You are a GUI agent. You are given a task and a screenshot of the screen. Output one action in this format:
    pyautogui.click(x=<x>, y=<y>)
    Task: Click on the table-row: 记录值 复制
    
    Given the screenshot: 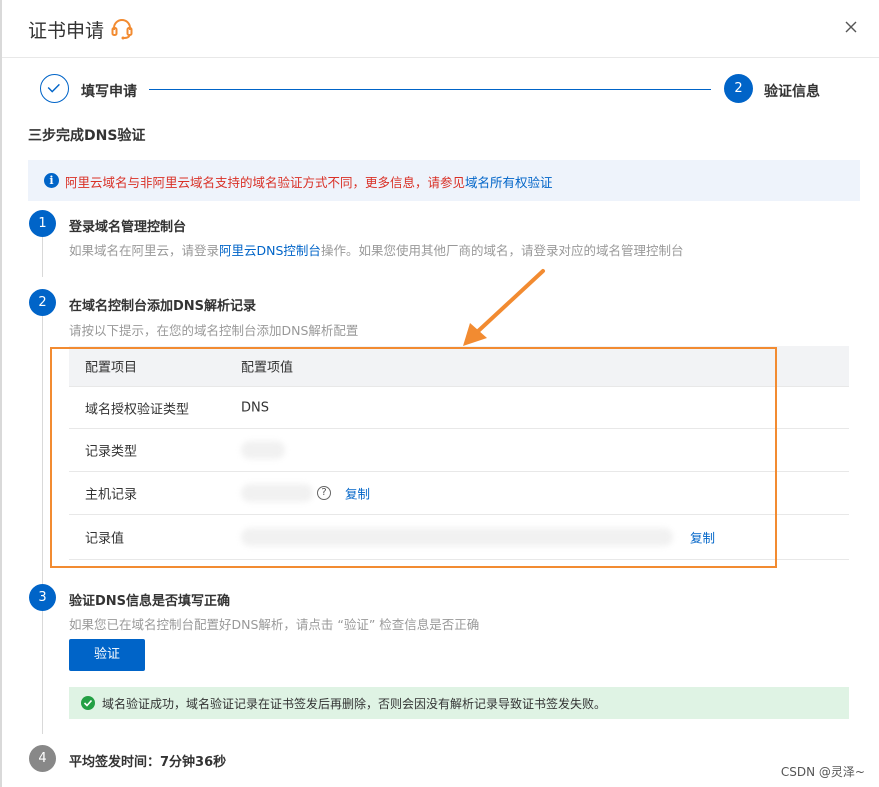 What is the action you would take?
    pyautogui.click(x=459, y=537)
    